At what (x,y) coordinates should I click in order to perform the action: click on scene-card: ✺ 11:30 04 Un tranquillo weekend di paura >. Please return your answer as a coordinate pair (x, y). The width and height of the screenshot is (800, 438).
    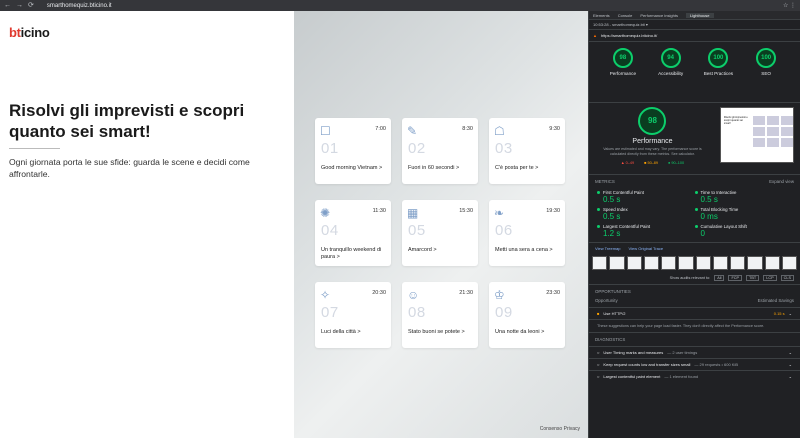
    Looking at the image, I should click on (353, 233).